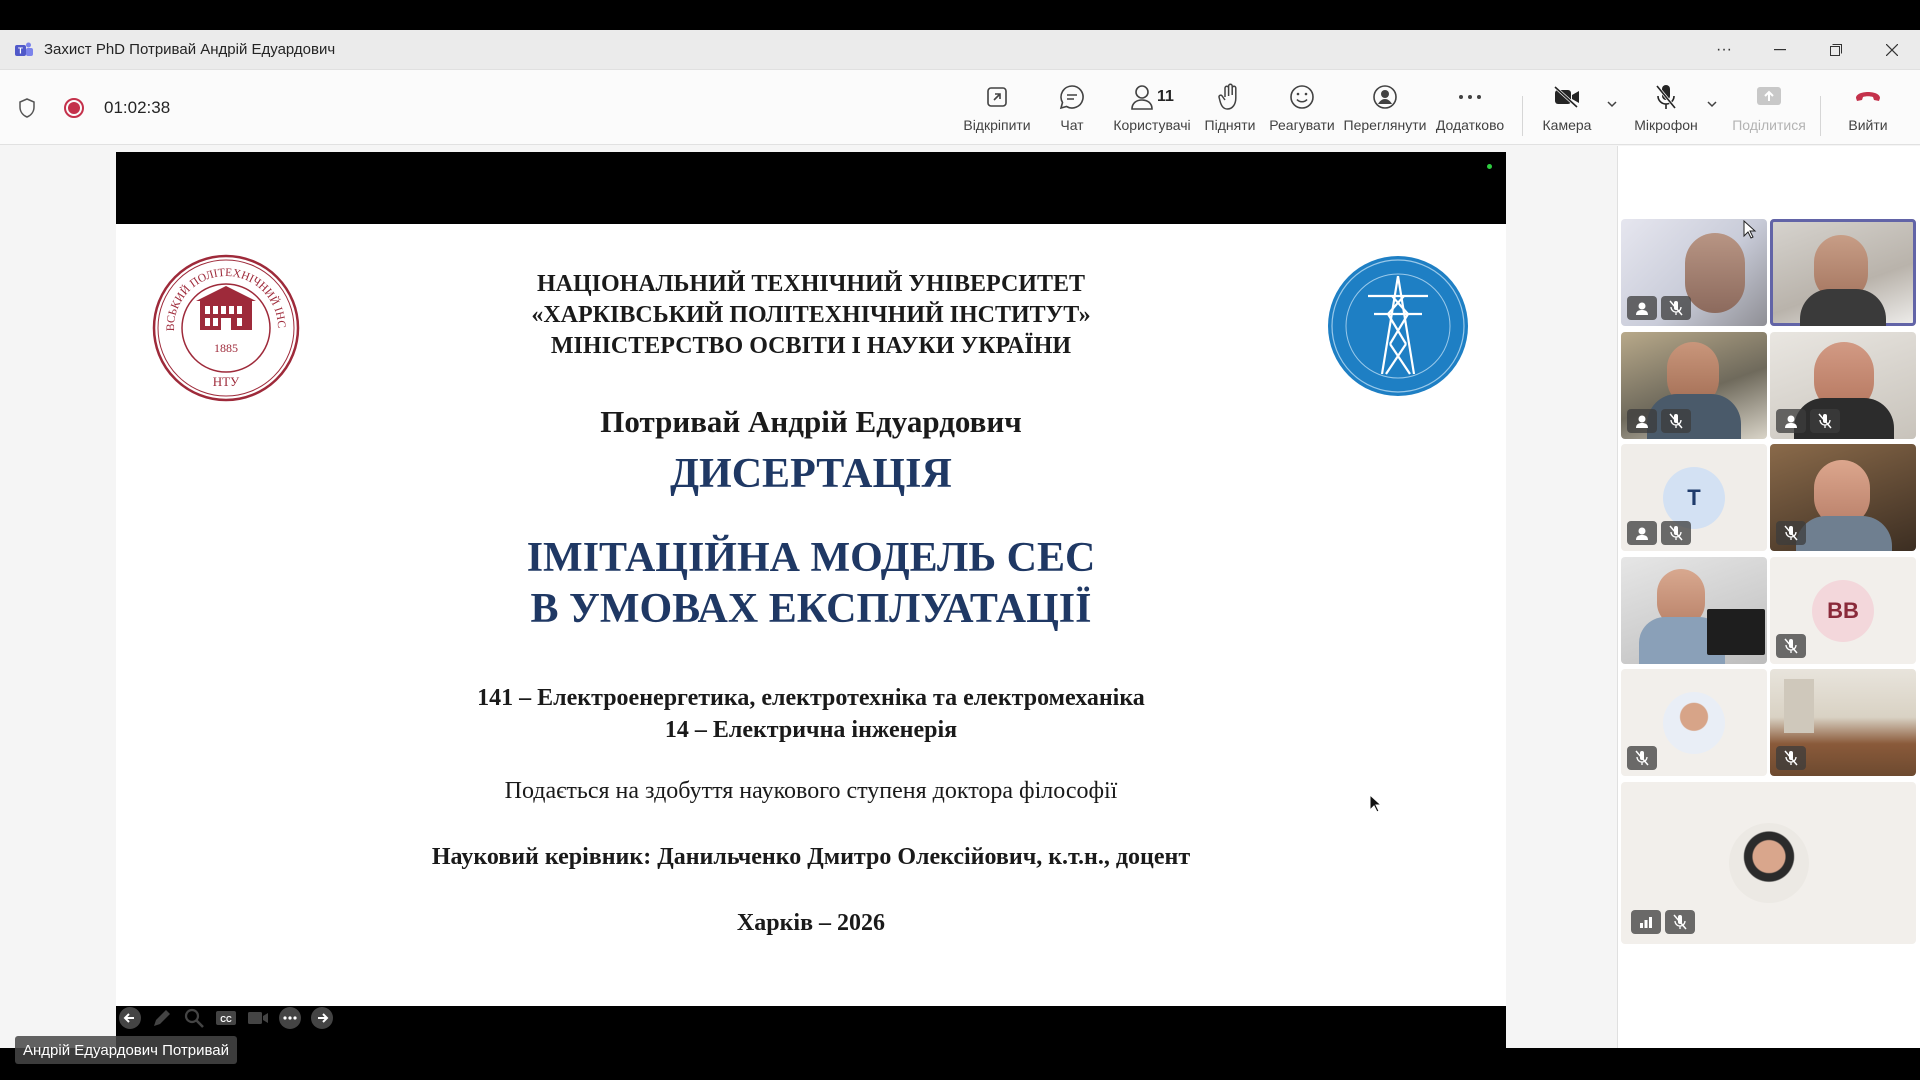 This screenshot has width=1920, height=1080. Describe the element at coordinates (1836, 50) in the screenshot. I see `restore-button` at that location.